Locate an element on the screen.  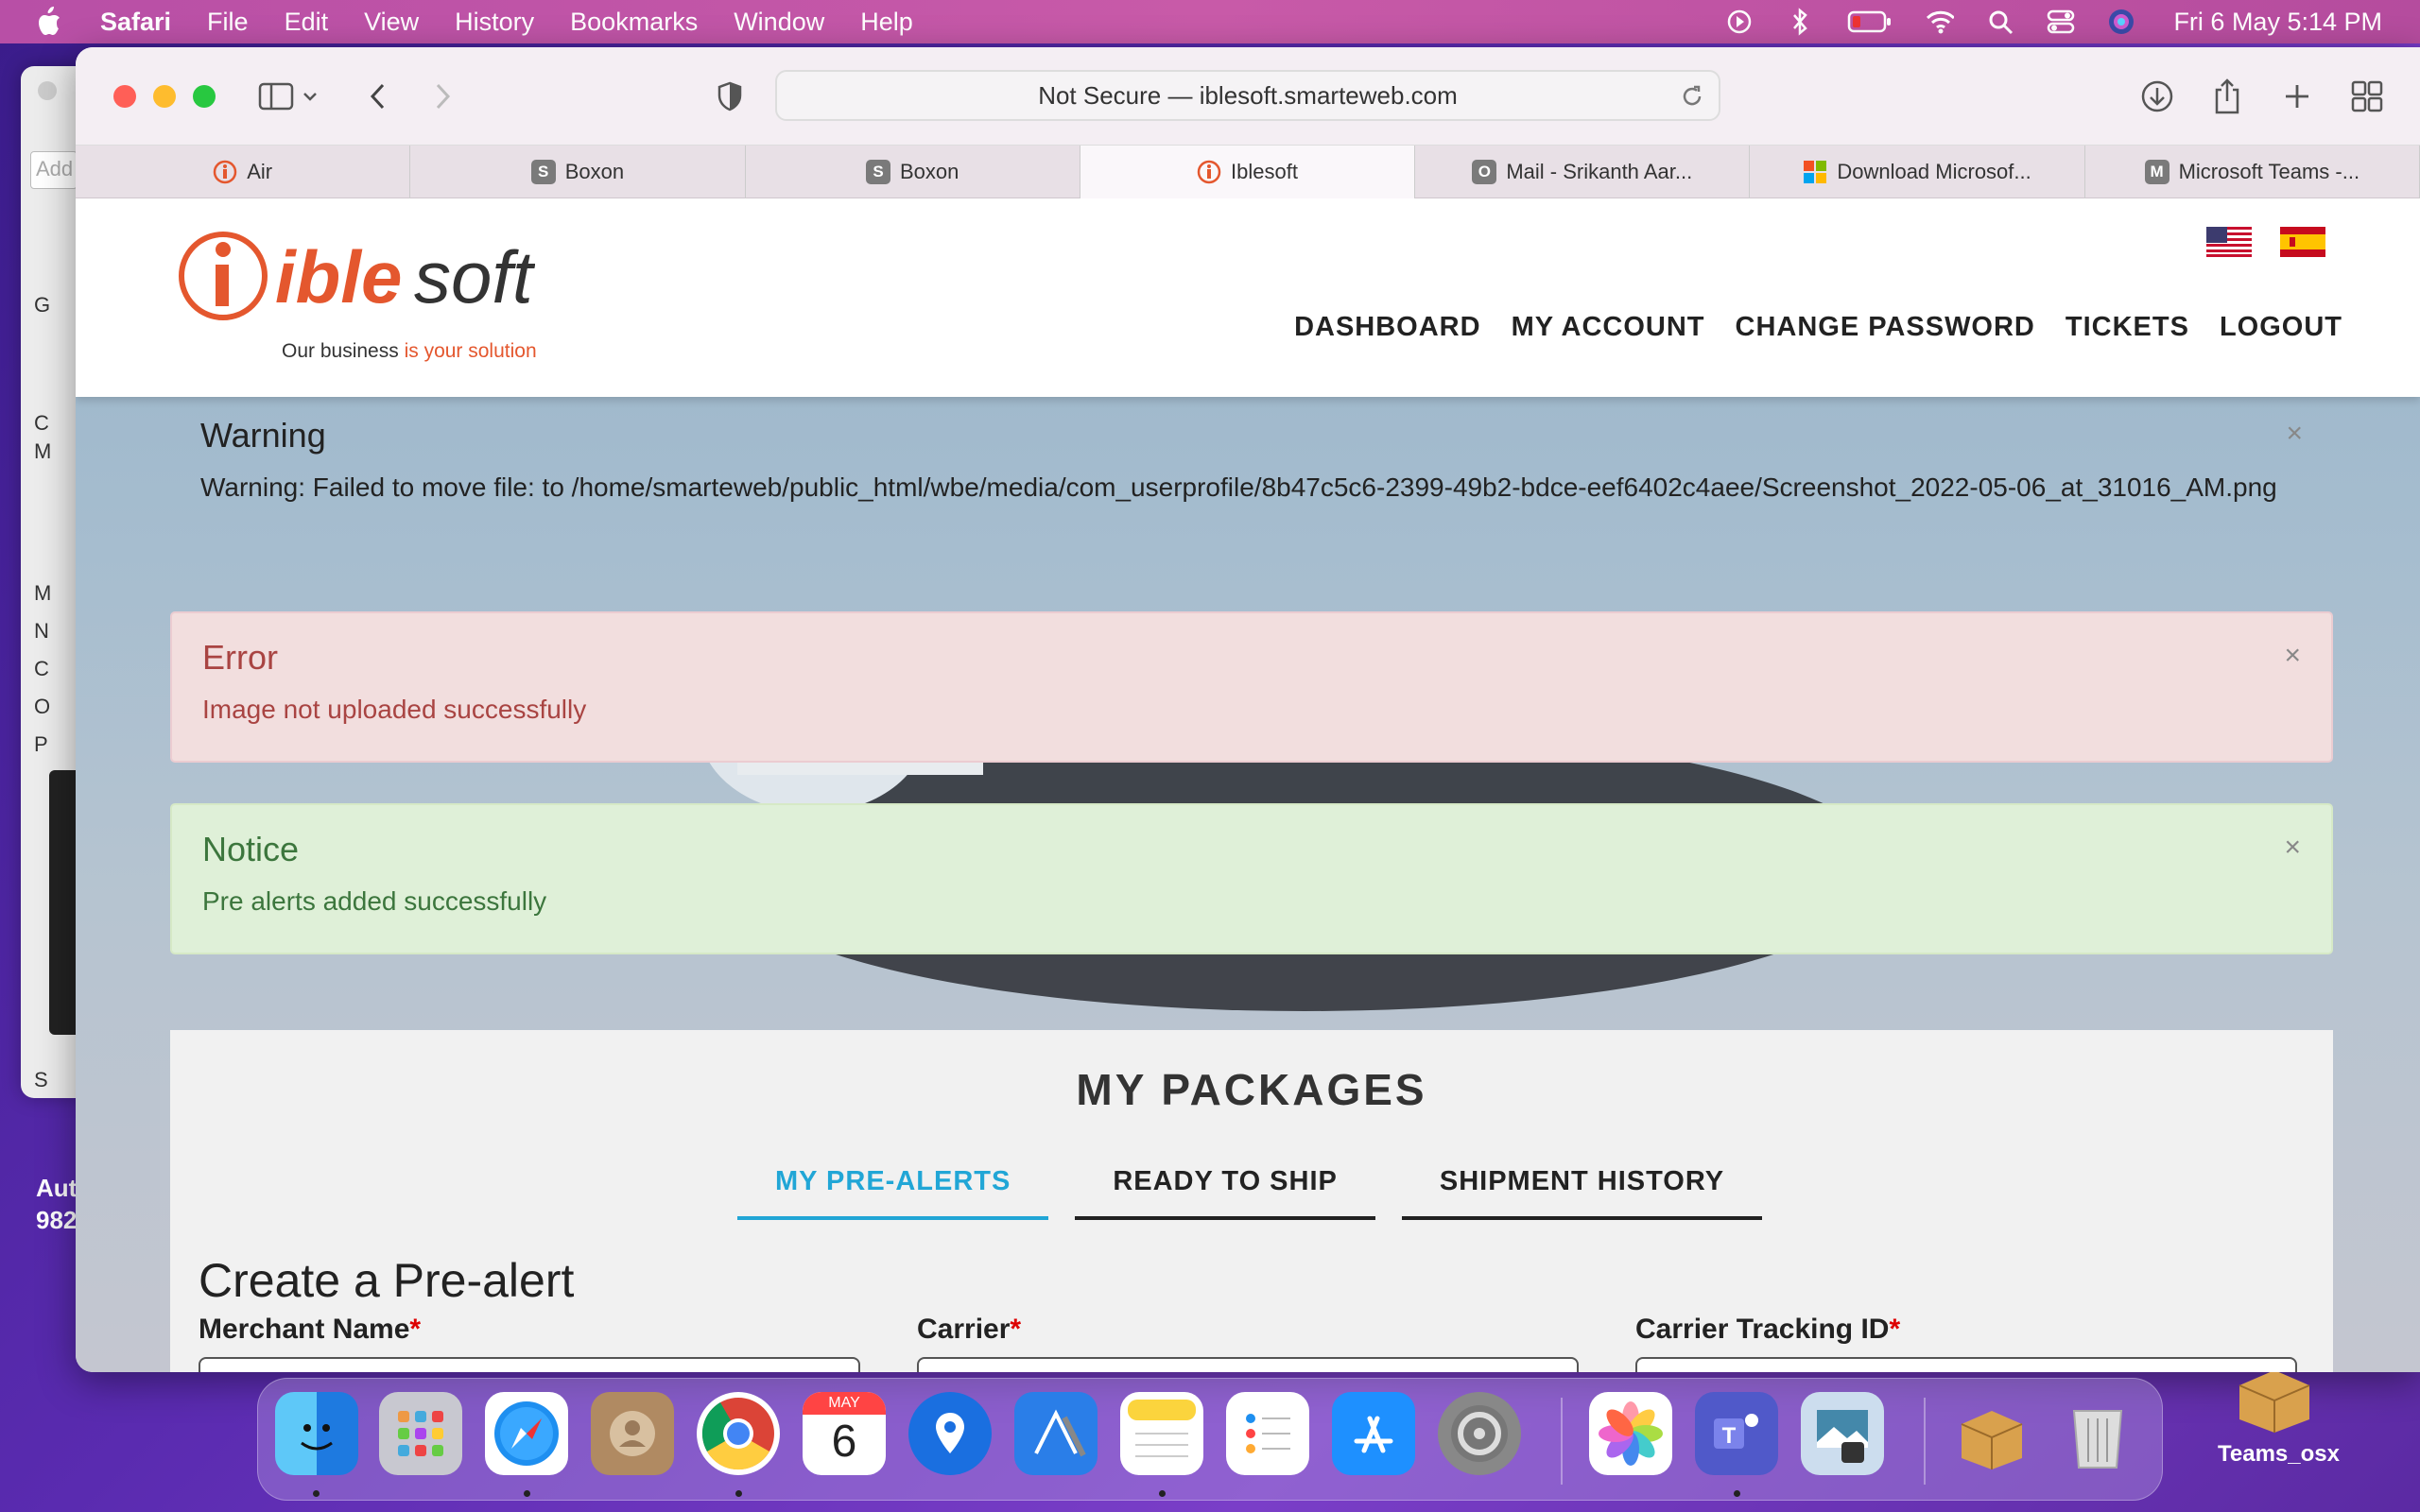
menubar-clock: Fri 6 May 5:14 PM is located at coordinates (2277, 22).